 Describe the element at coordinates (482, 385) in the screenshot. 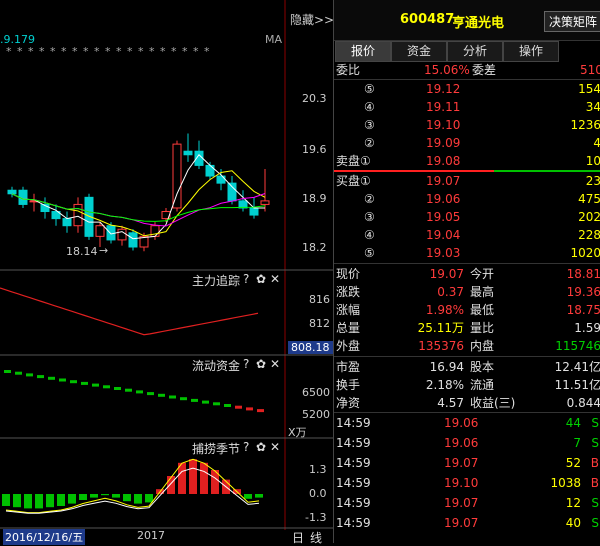

I see `fund-label: 流通` at that location.